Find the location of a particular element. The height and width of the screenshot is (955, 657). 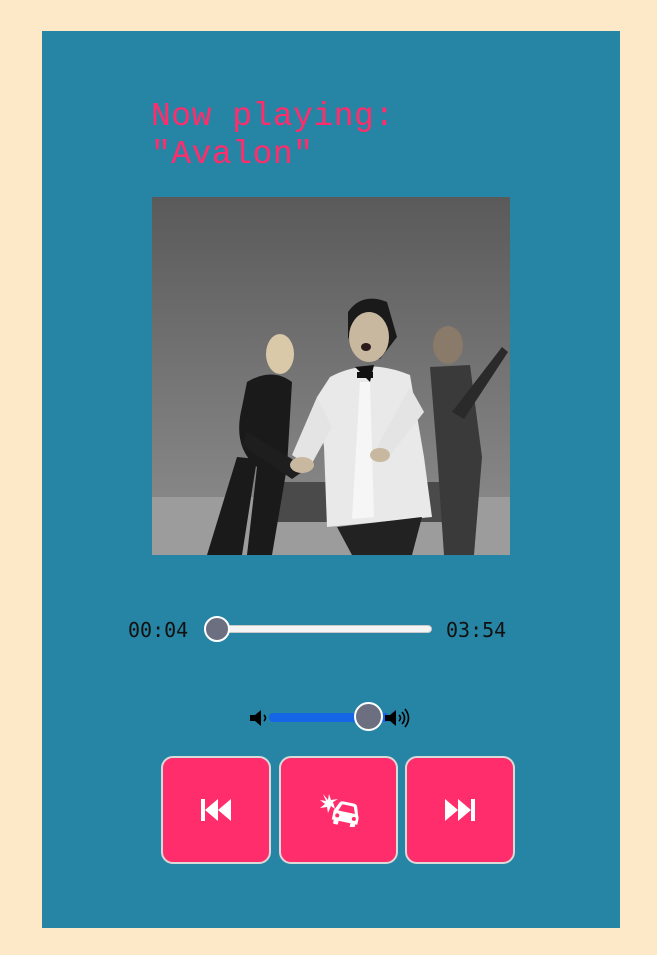

seek-bar-thumb is located at coordinates (217, 629).